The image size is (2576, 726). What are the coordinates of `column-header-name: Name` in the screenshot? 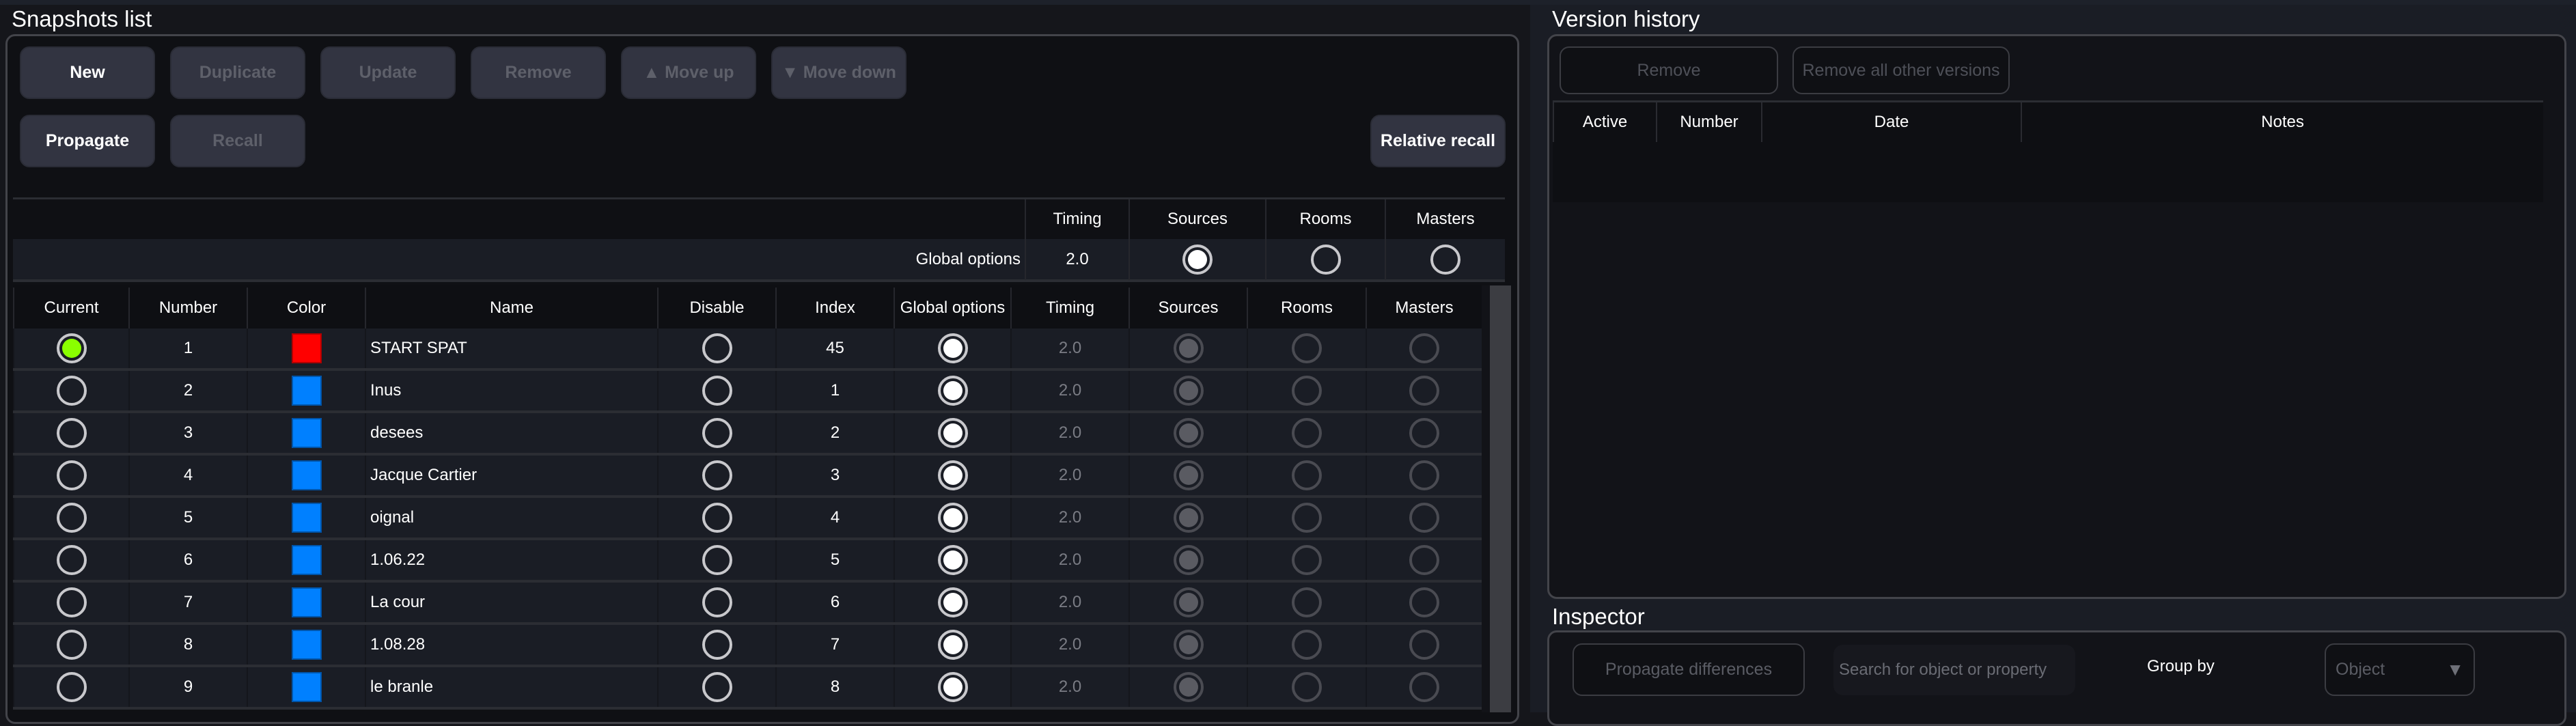 It's located at (511, 308).